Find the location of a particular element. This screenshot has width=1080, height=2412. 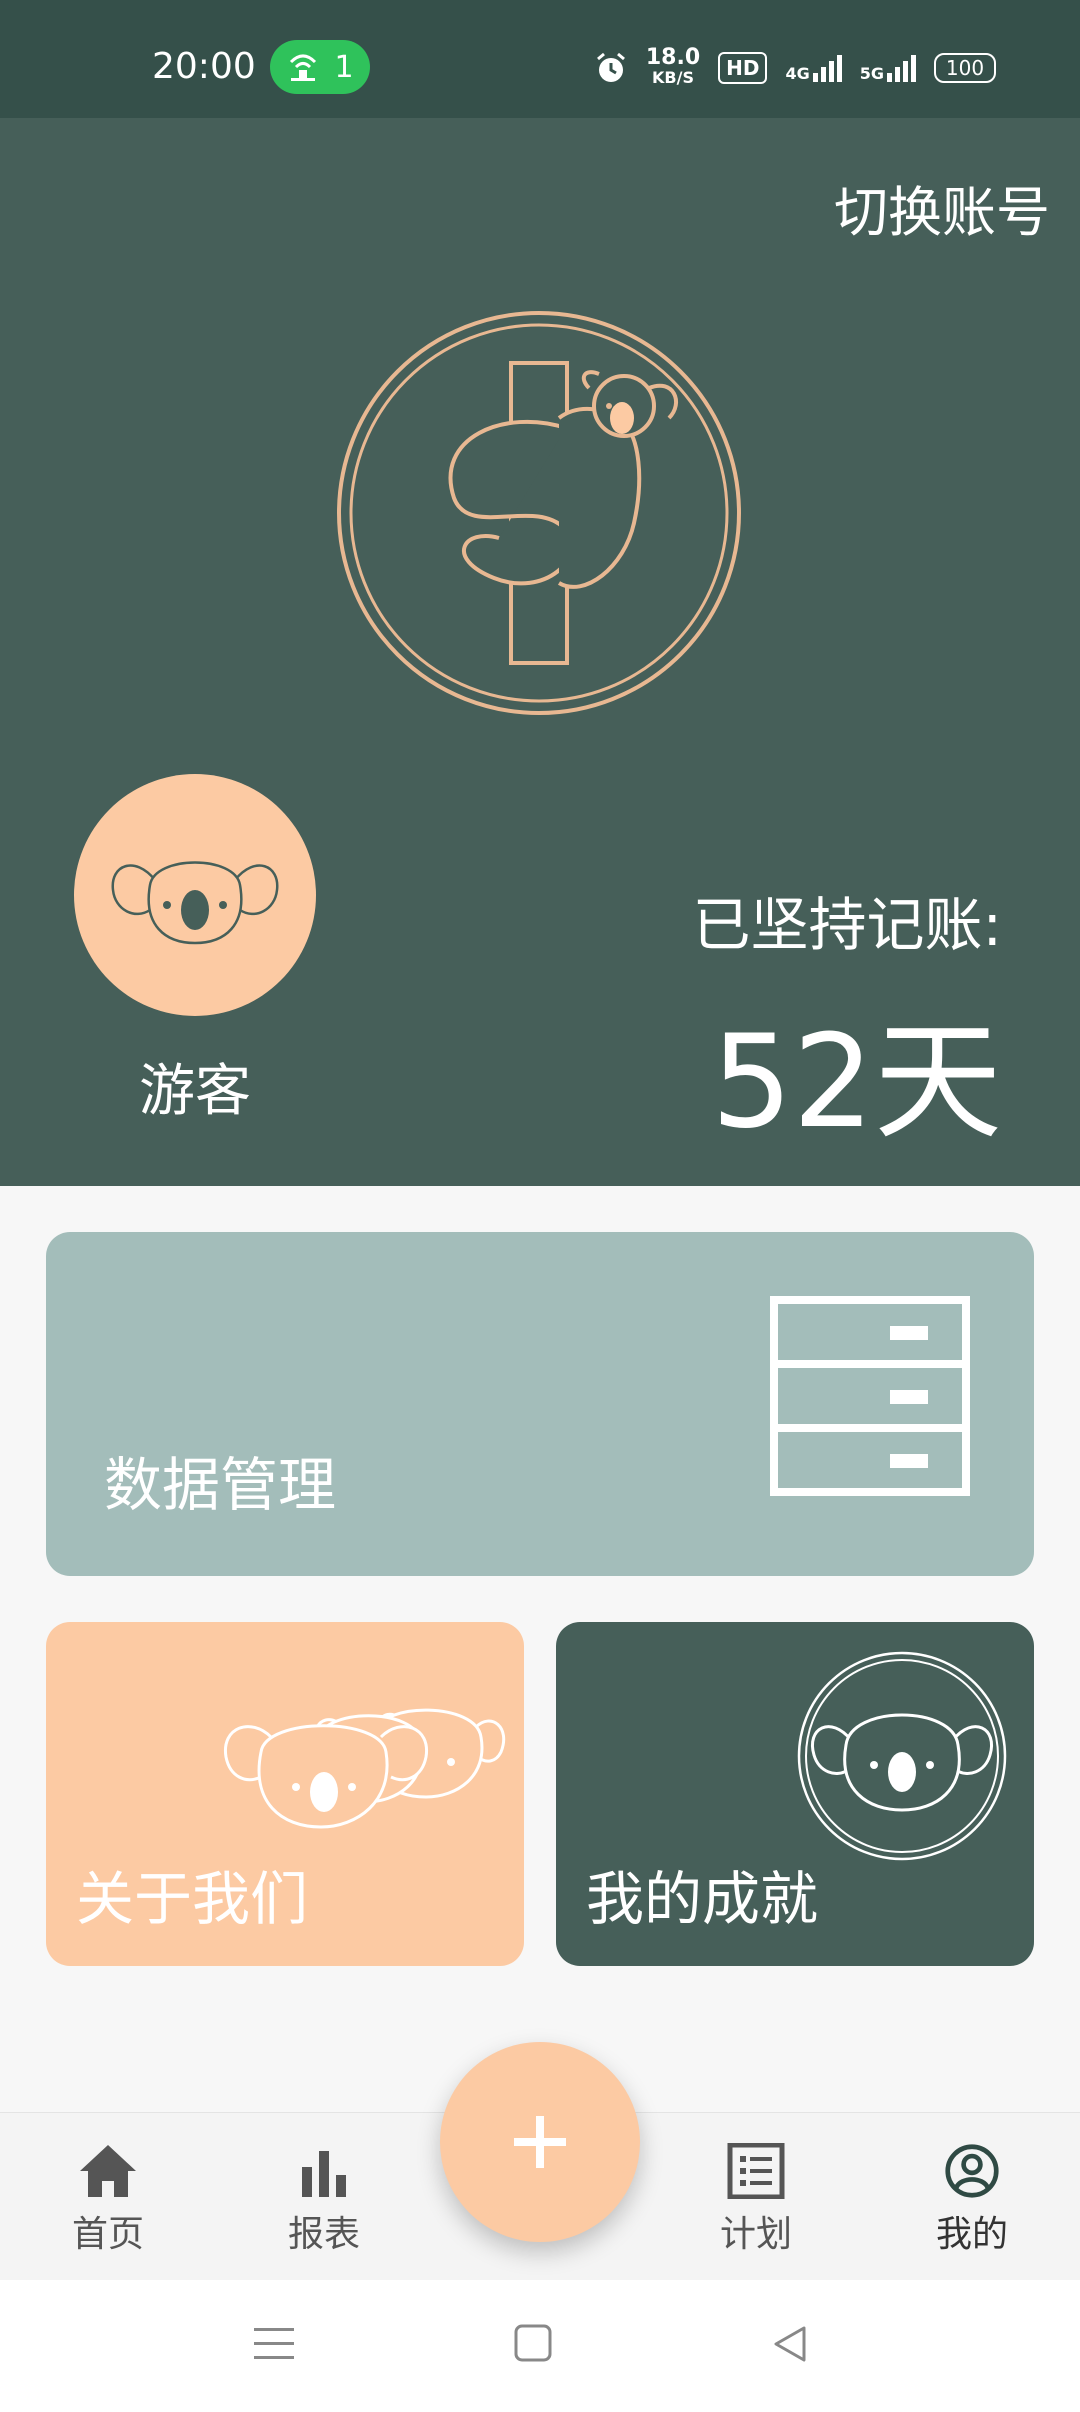

nav-label-report: 报表 is located at coordinates (323, 2234).